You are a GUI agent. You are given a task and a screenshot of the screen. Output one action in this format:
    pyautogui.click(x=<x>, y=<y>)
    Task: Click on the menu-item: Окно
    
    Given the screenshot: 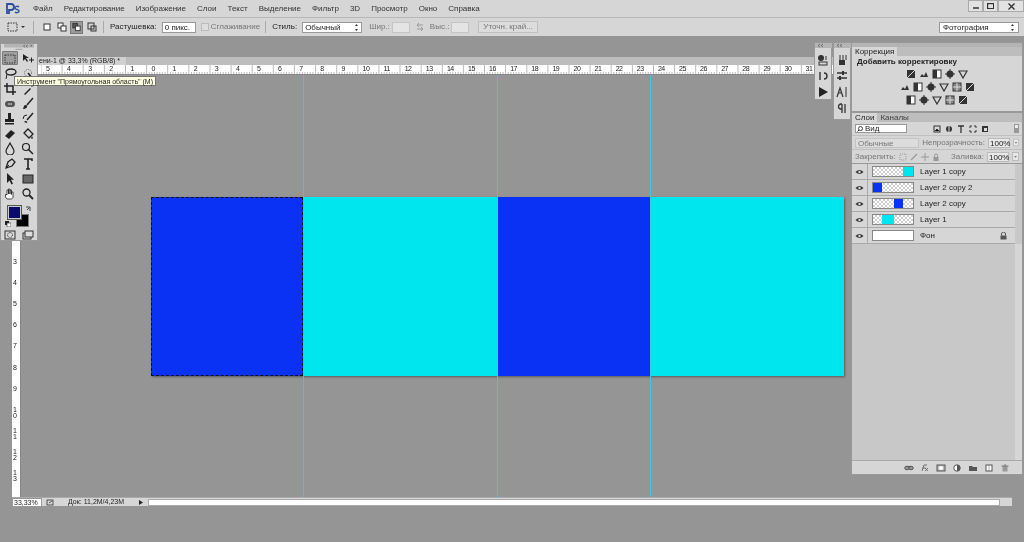 What is the action you would take?
    pyautogui.click(x=428, y=8)
    